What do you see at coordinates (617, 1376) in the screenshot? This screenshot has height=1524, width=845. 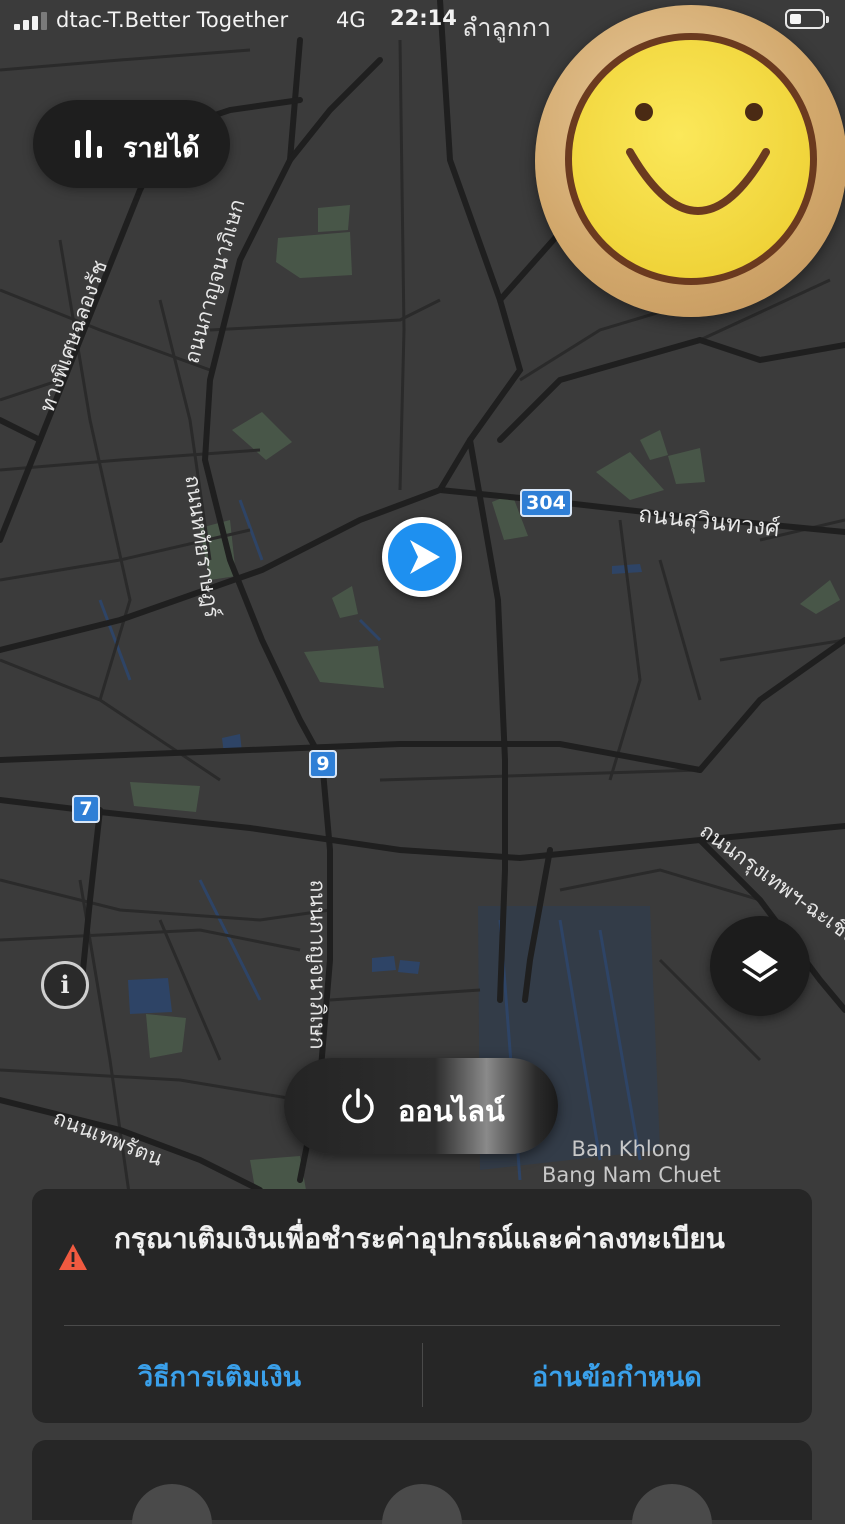 I see `read-terms-link: อ่านข้อกำหนด` at bounding box center [617, 1376].